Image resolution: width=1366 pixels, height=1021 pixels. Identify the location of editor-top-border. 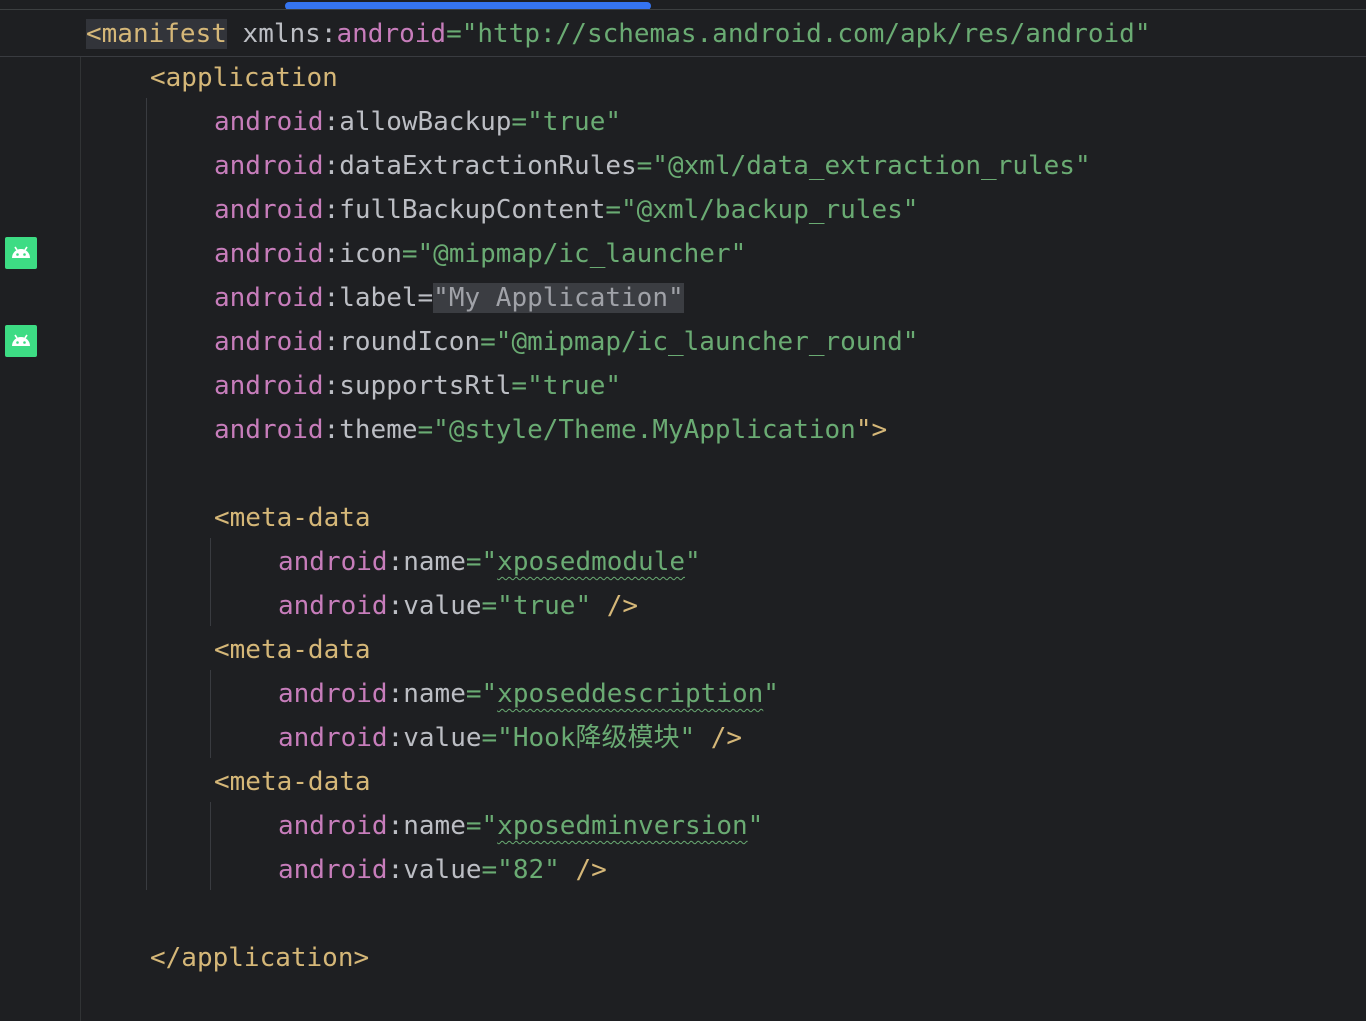
(683, 9).